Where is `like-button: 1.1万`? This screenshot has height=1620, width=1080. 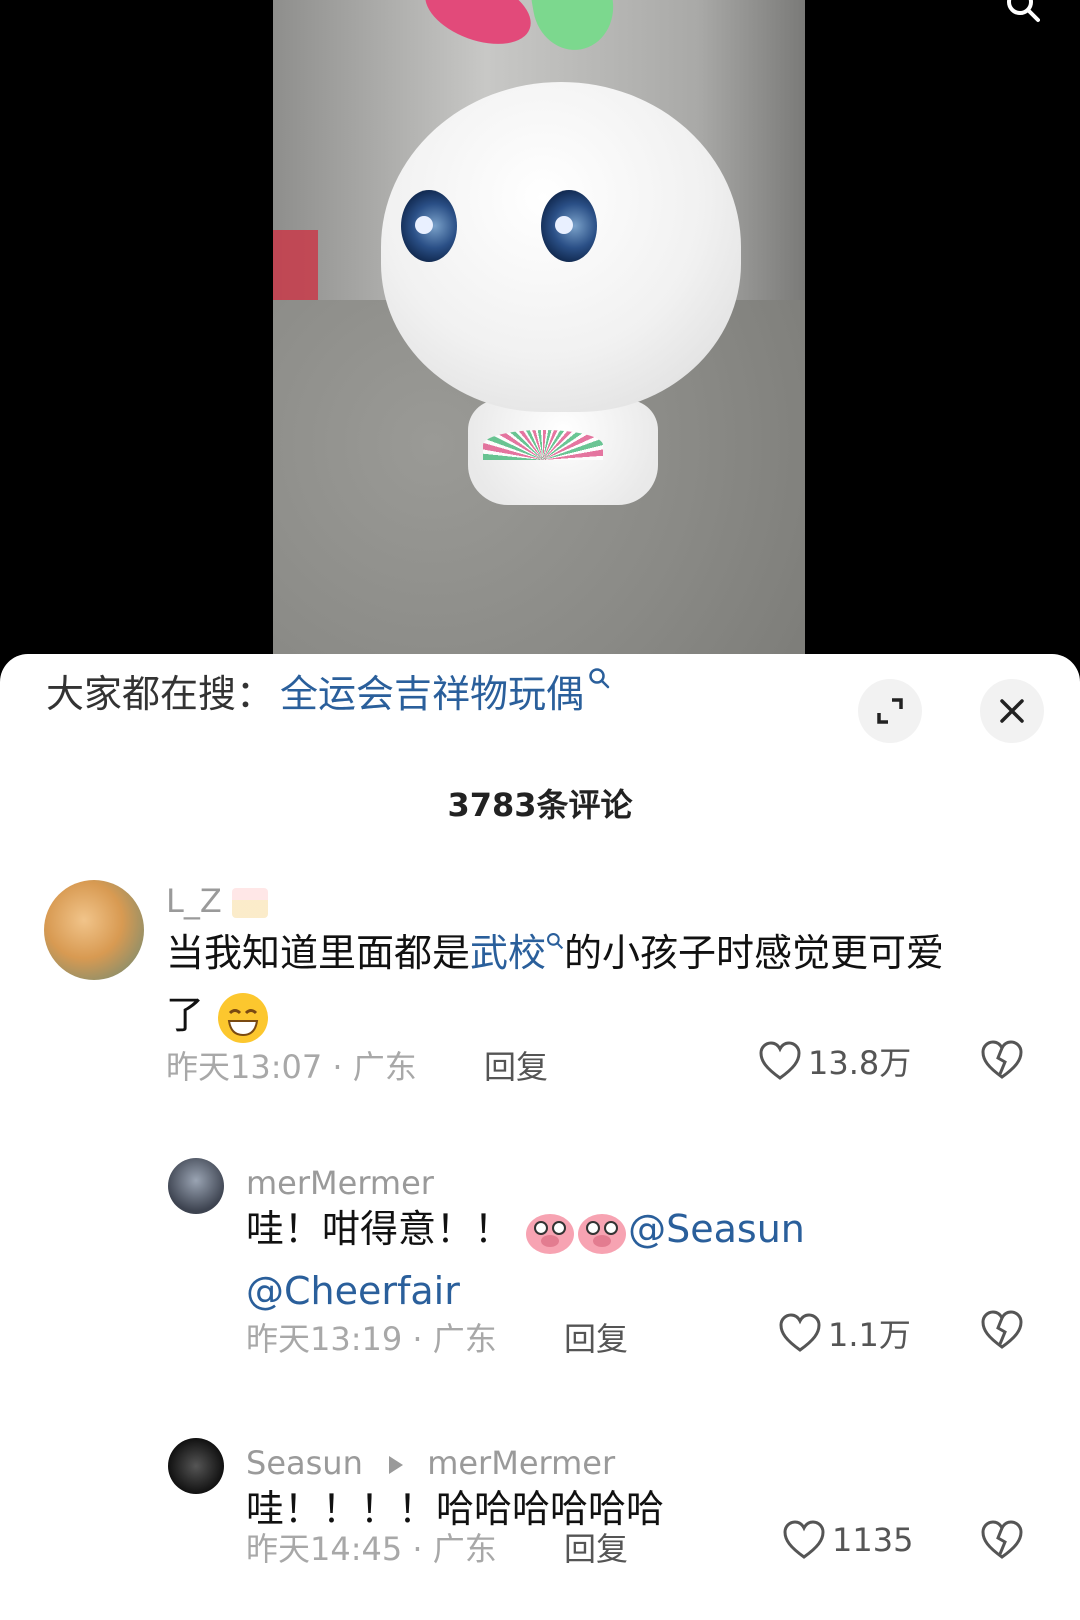
like-button: 1.1万 is located at coordinates (844, 1333).